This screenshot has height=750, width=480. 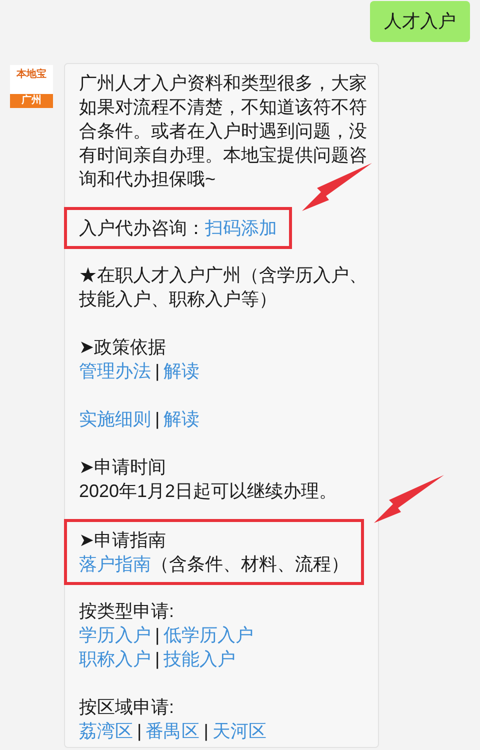 What do you see at coordinates (31, 86) in the screenshot?
I see `avatar: 本地宝 广州` at bounding box center [31, 86].